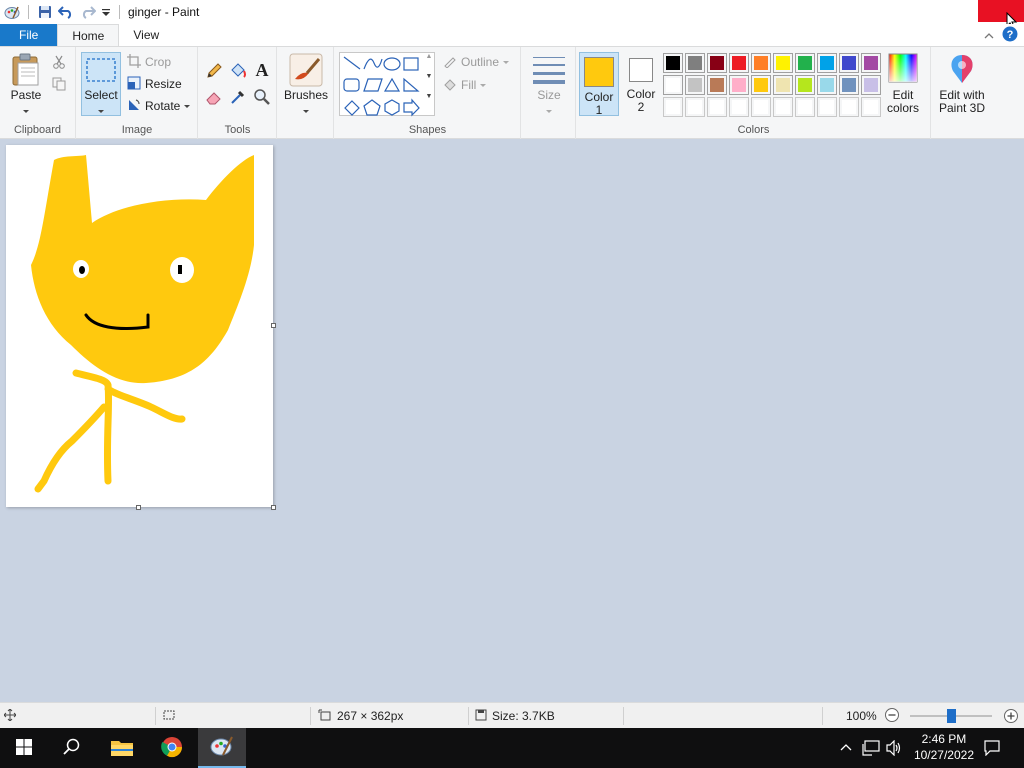 The width and height of the screenshot is (1024, 768). I want to click on color2-swatch, so click(641, 70).